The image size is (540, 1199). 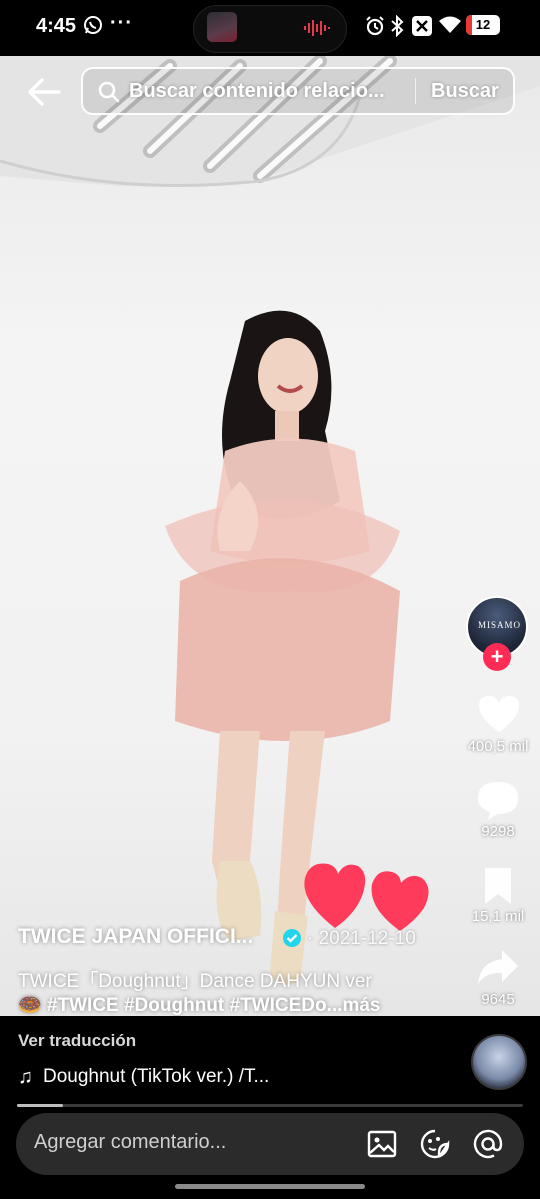 What do you see at coordinates (488, 1144) in the screenshot?
I see `at-icon` at bounding box center [488, 1144].